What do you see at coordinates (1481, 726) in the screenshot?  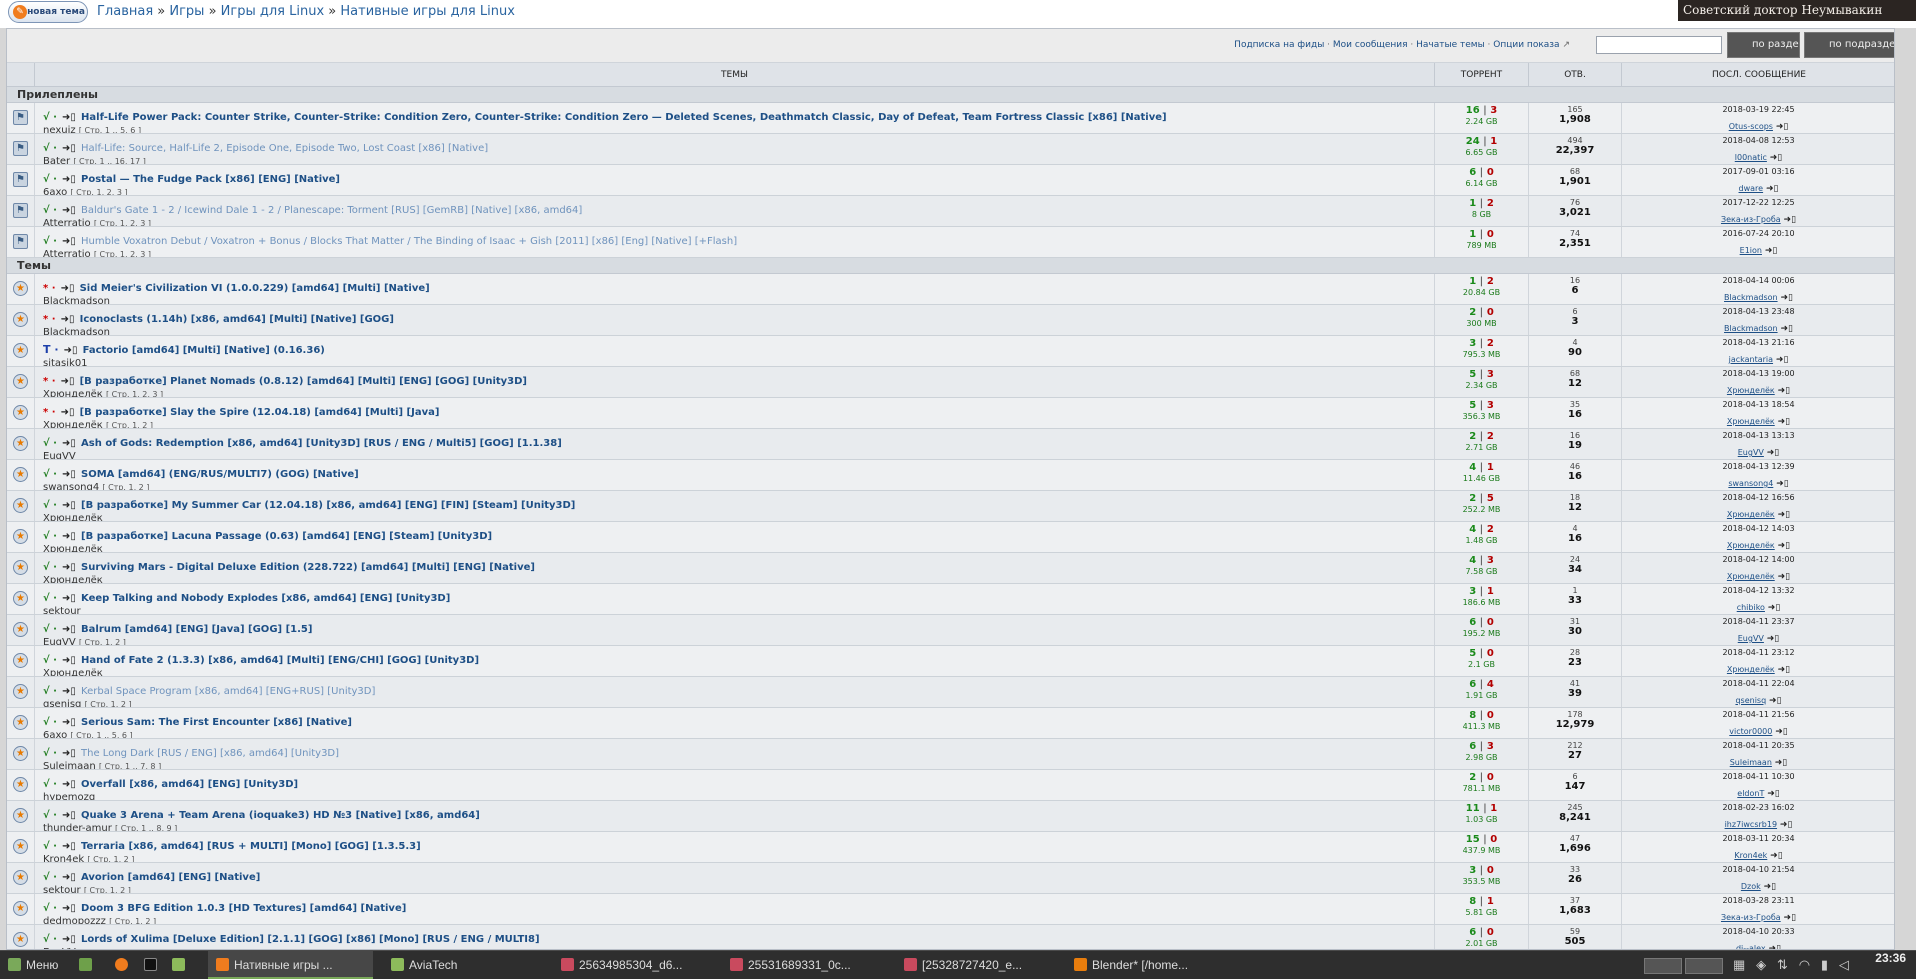 I see `torrent-size: 411.3 MB` at bounding box center [1481, 726].